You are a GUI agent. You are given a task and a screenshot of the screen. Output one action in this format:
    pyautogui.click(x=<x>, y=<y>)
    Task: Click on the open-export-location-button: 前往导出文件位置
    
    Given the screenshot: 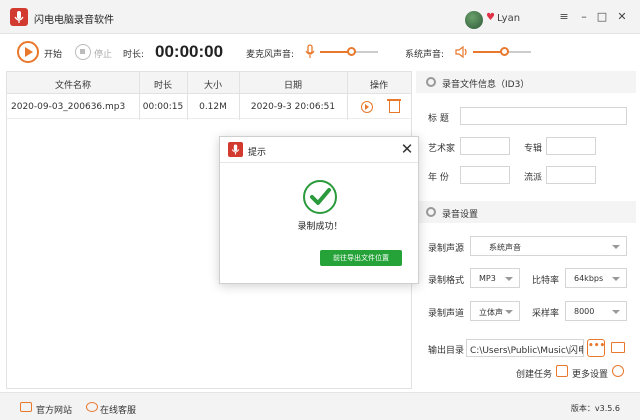 What is the action you would take?
    pyautogui.click(x=361, y=258)
    